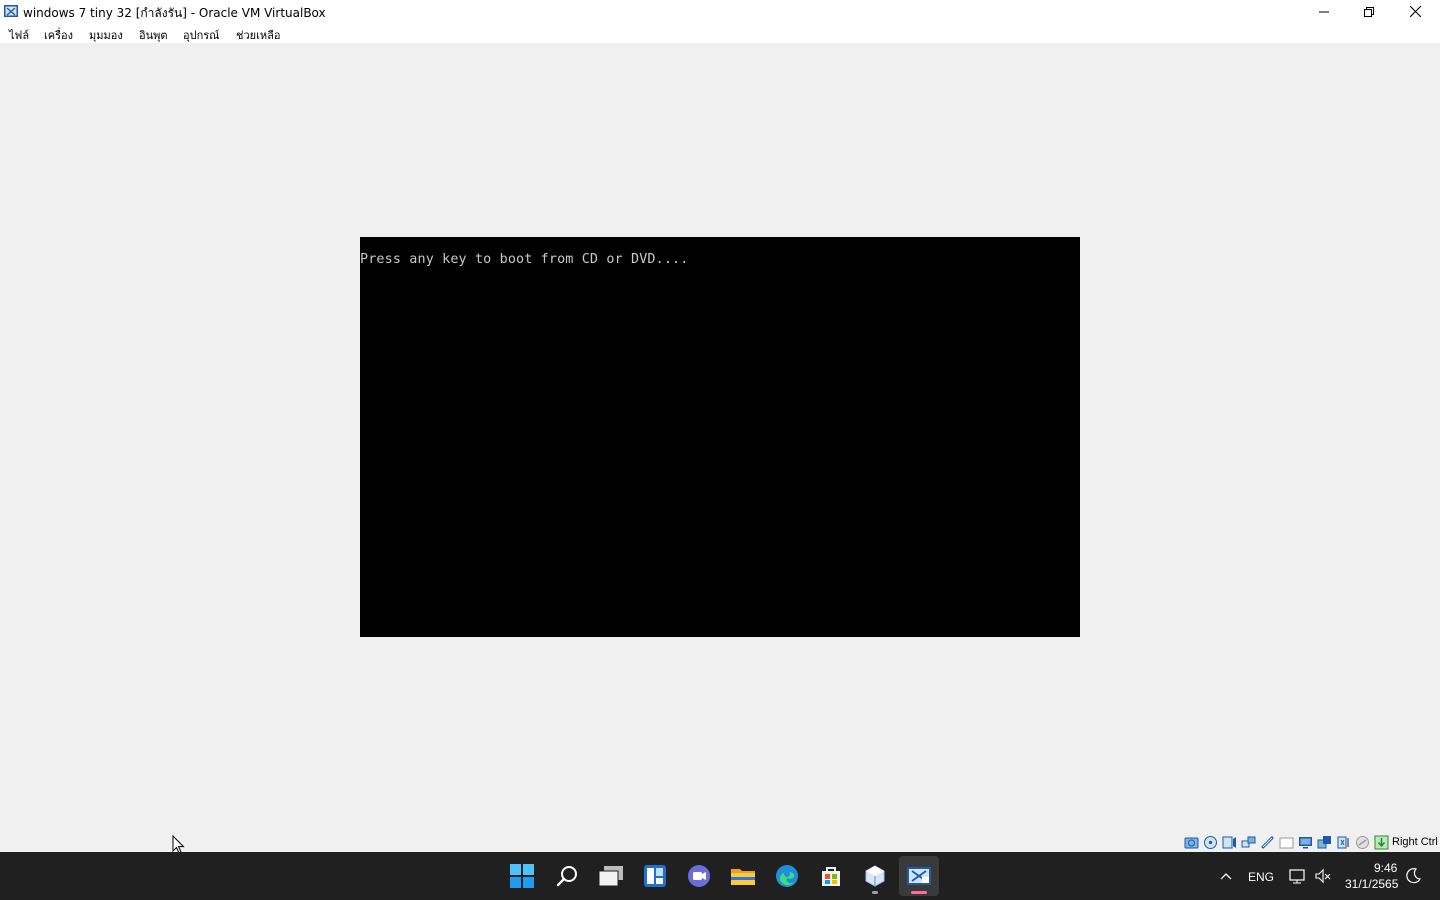 The width and height of the screenshot is (1440, 900). What do you see at coordinates (201, 35) in the screenshot?
I see `menu-devices: อุปกรณ์` at bounding box center [201, 35].